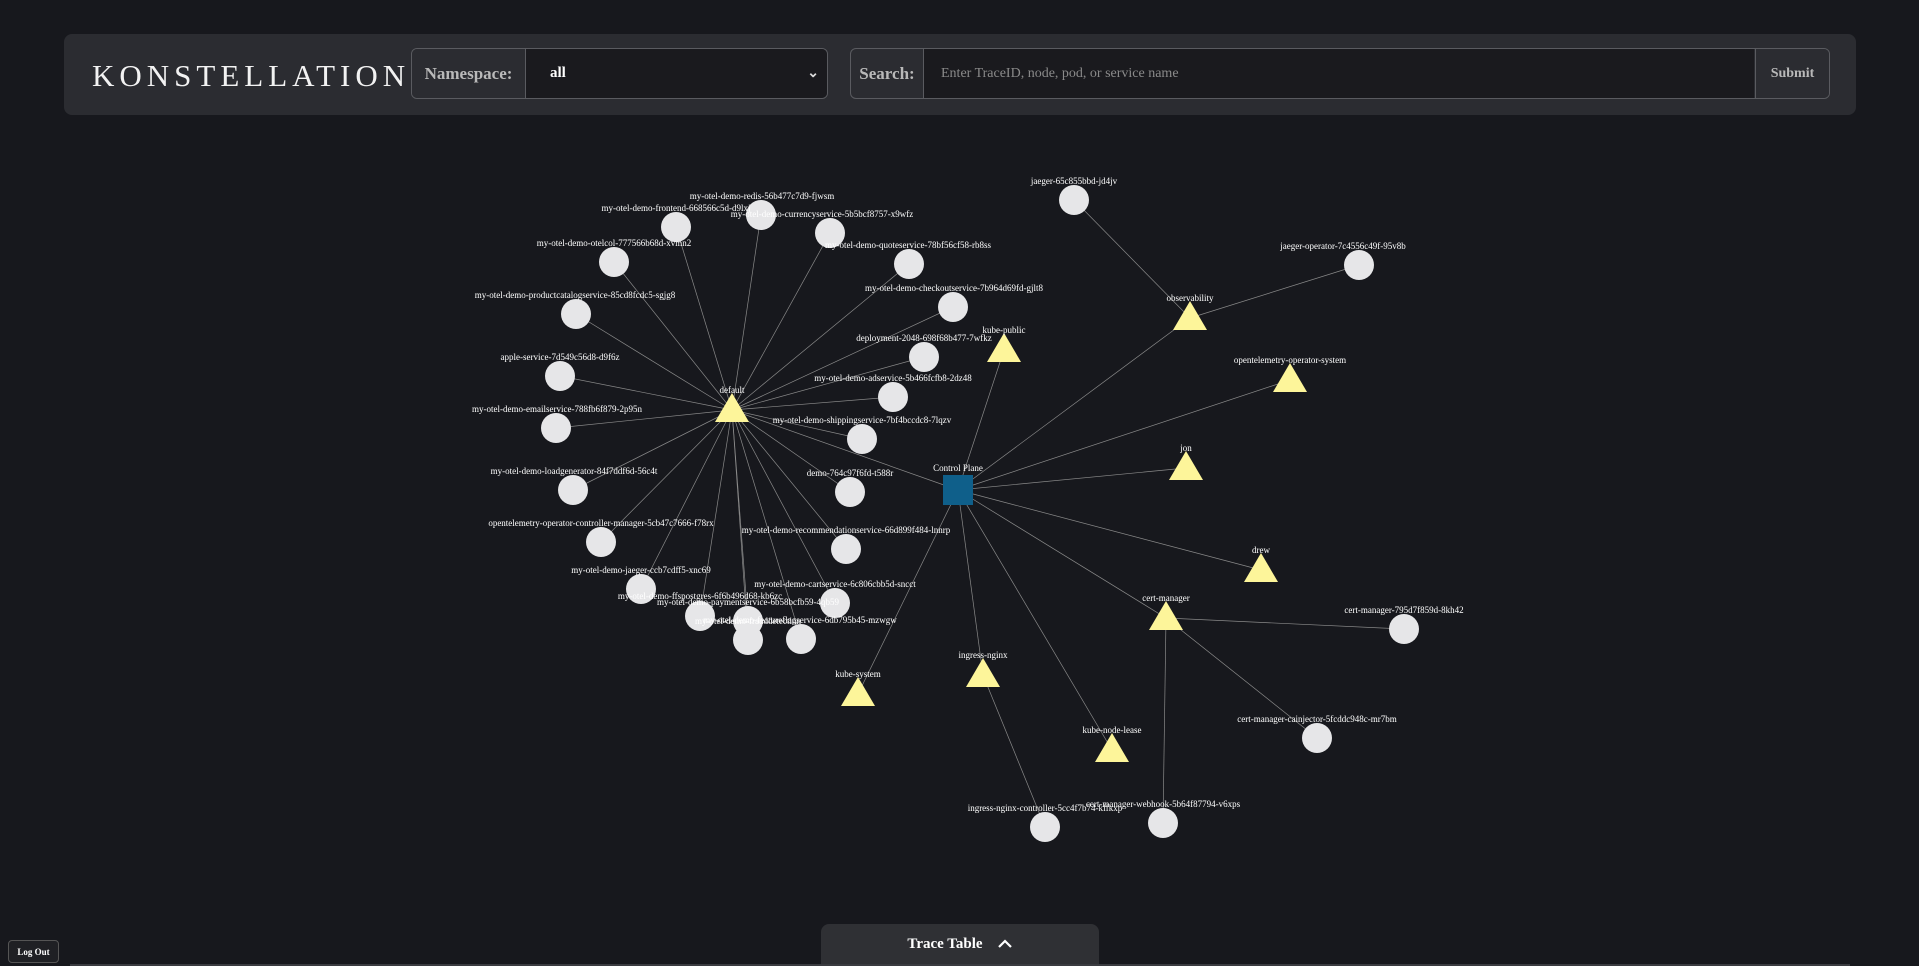 This screenshot has height=966, width=1919. I want to click on node-label: drew, so click(1261, 550).